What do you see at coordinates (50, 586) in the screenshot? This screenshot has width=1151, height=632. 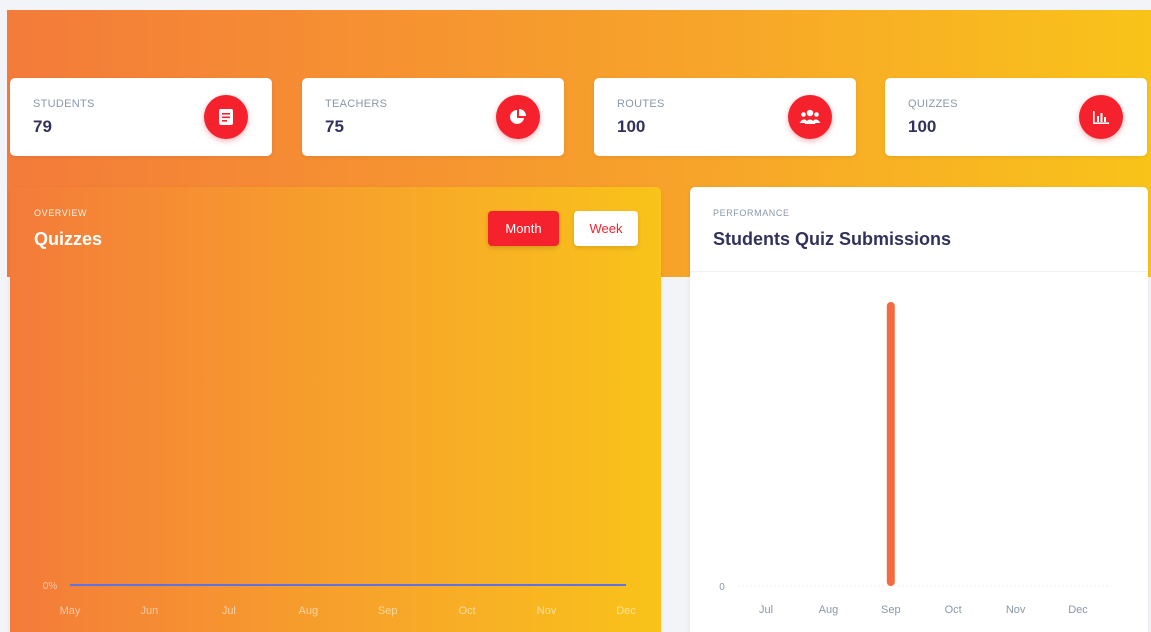 I see `y-tick-label: 0%` at bounding box center [50, 586].